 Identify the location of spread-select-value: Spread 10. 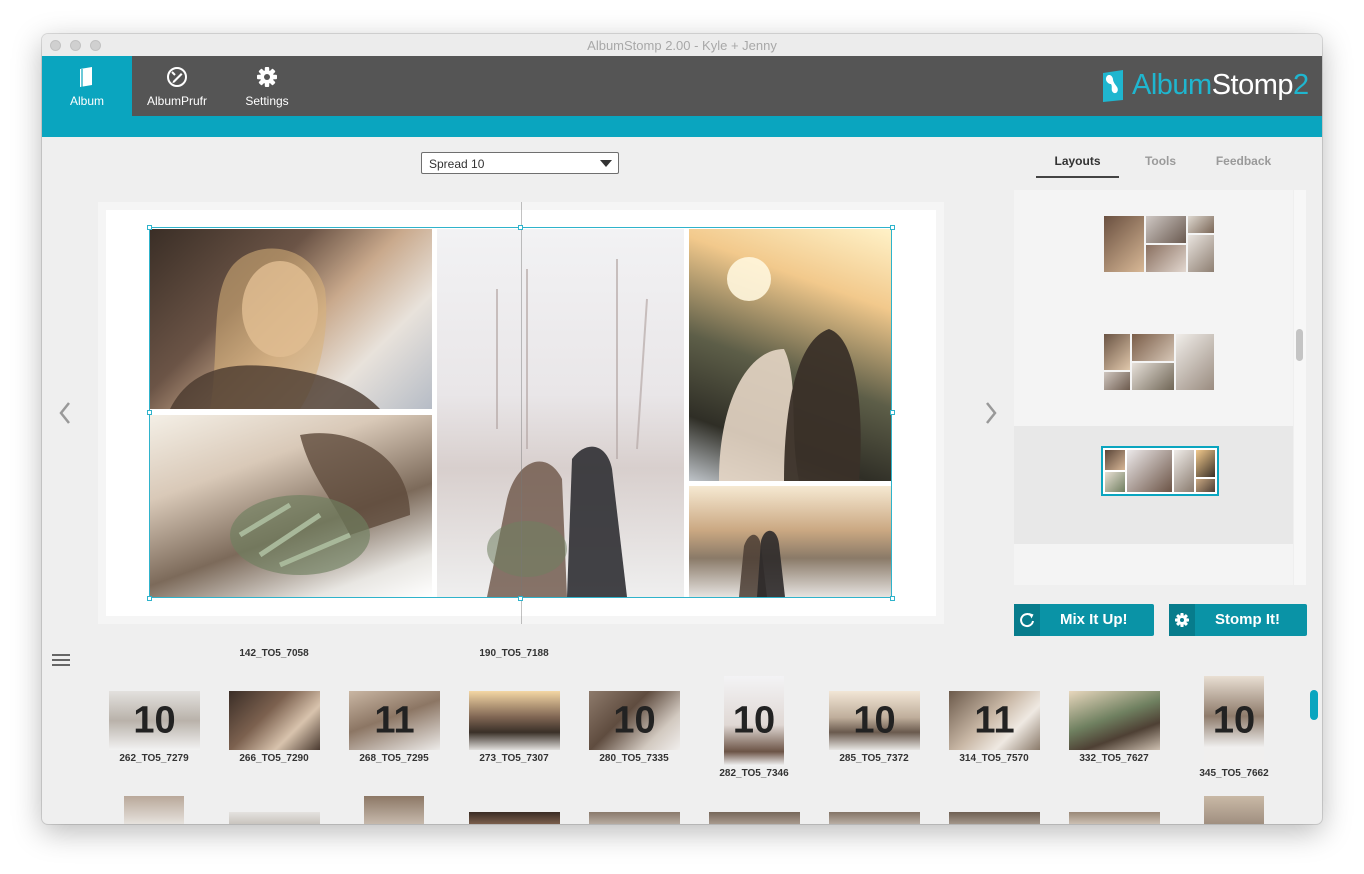
(457, 164).